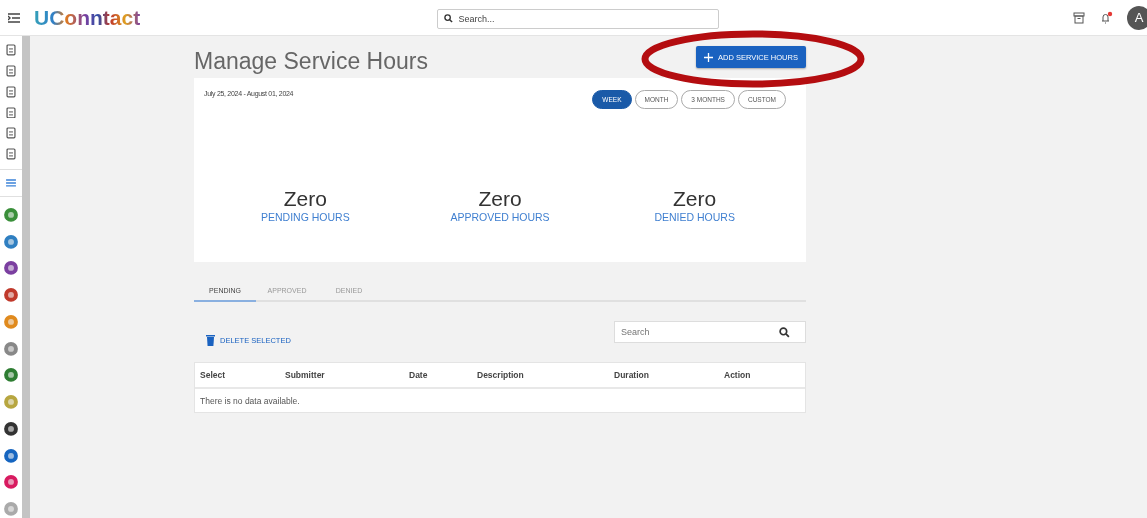 This screenshot has width=1147, height=518. I want to click on column-header: Description, so click(501, 375).